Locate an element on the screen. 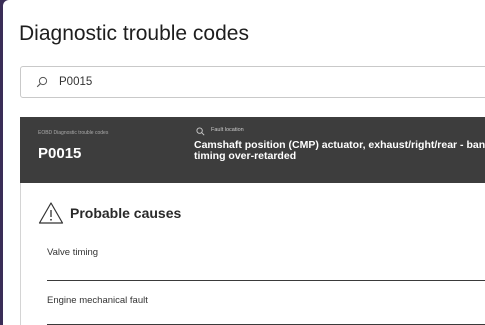 The width and height of the screenshot is (485, 325). divider is located at coordinates (266, 280).